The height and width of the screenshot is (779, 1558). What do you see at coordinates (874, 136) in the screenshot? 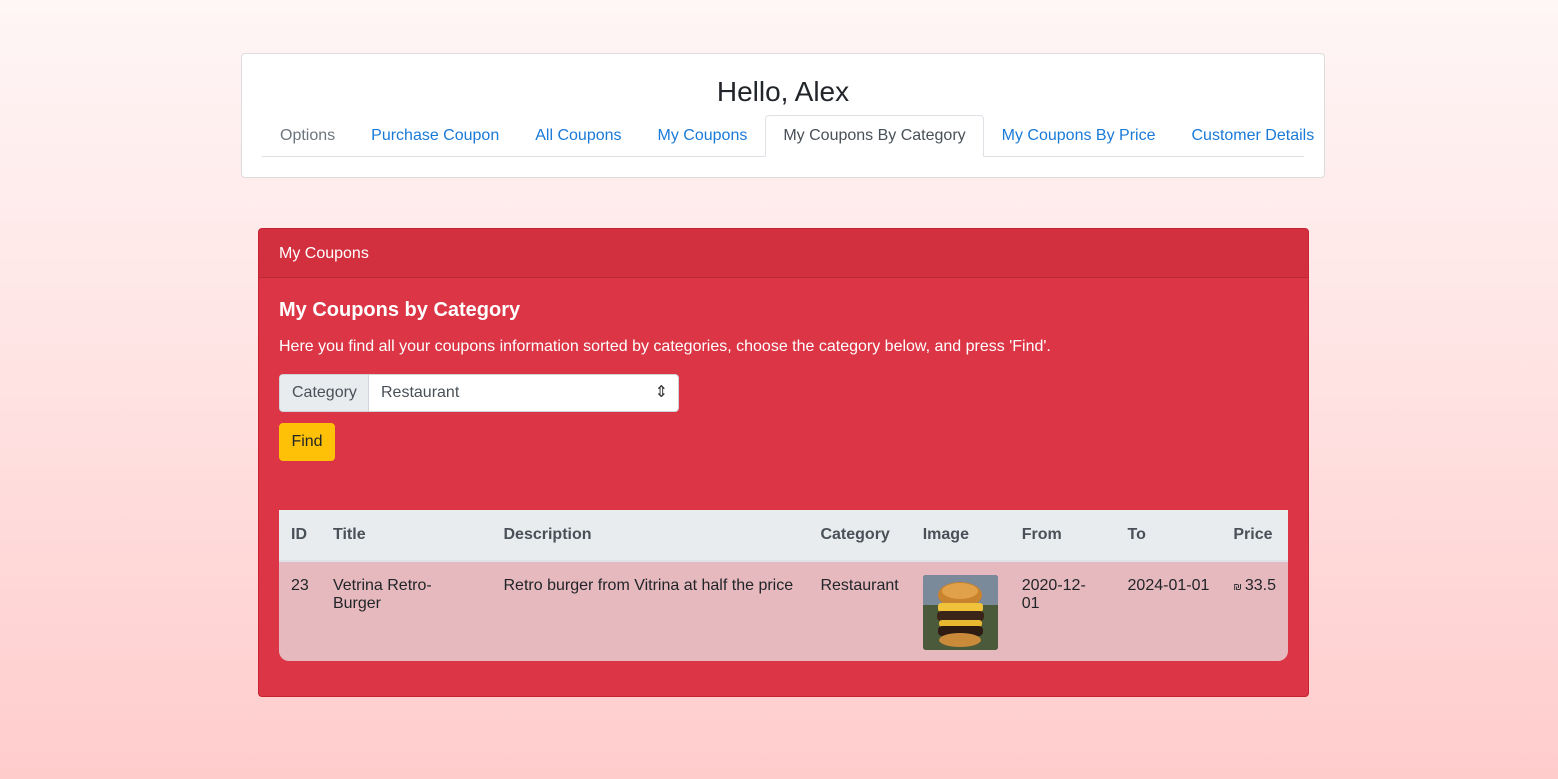
I see `tab-my-coupons-by-category: My Coupons By Category` at bounding box center [874, 136].